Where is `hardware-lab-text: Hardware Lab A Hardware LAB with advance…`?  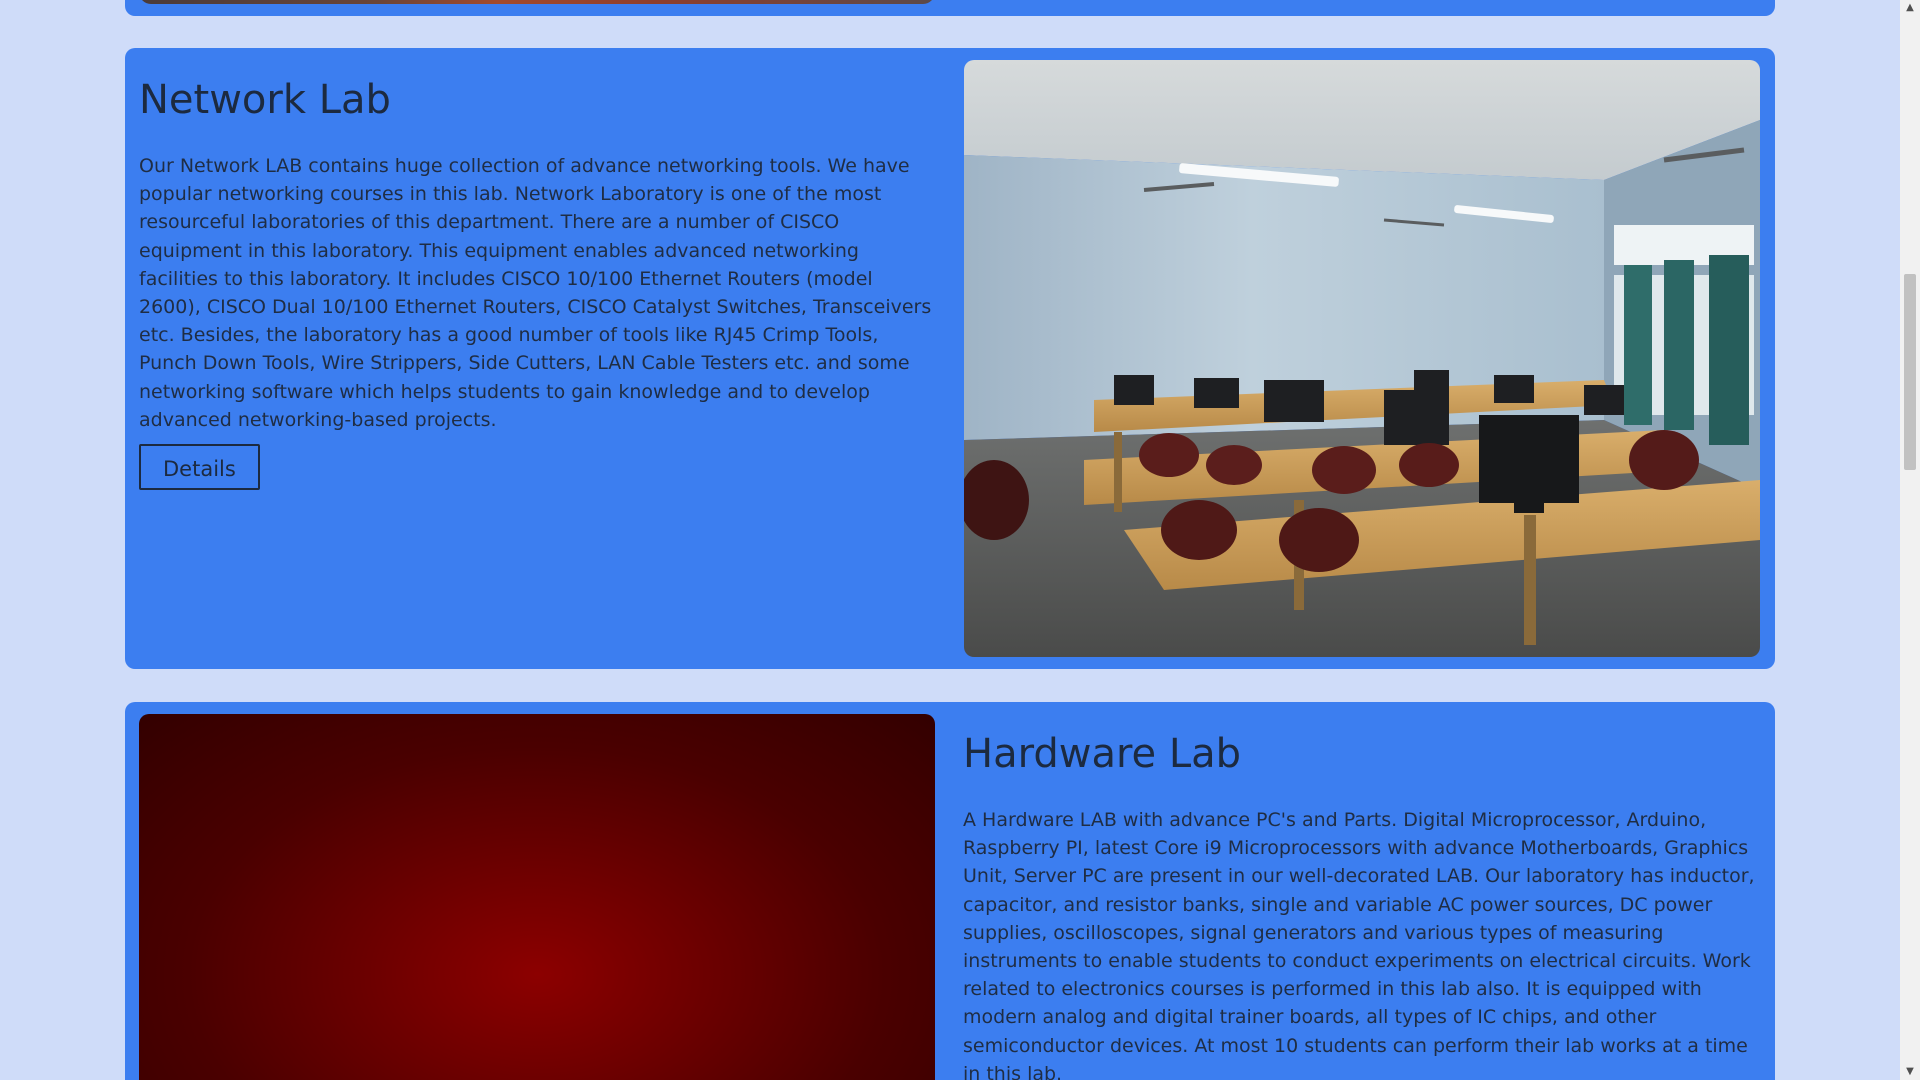
hardware-lab-text: Hardware Lab A Hardware LAB with advance… is located at coordinates (1363, 906).